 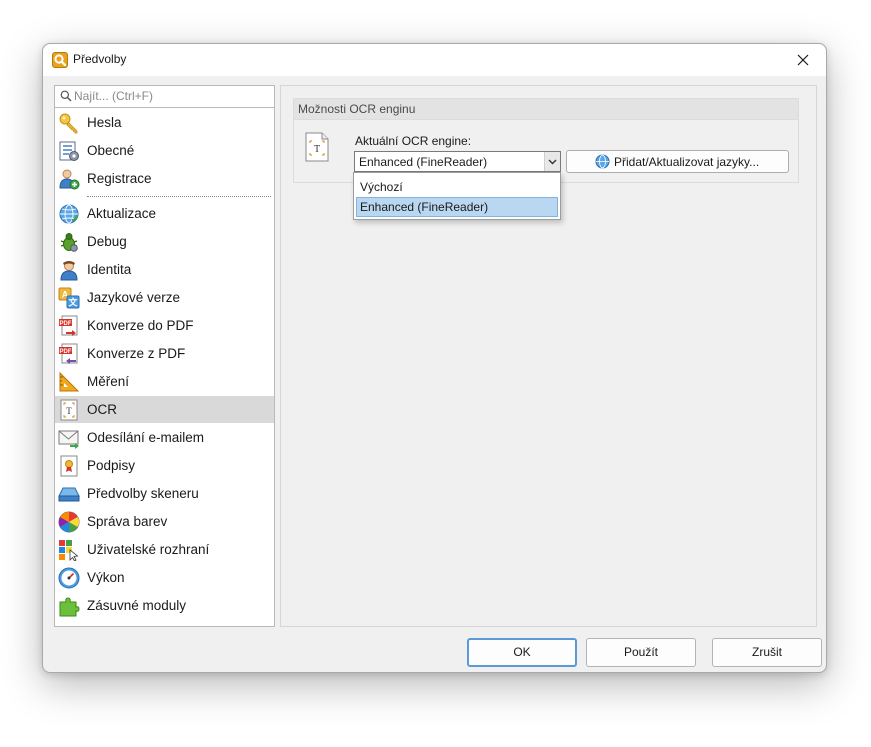 I want to click on key-icon, so click(x=69, y=123).